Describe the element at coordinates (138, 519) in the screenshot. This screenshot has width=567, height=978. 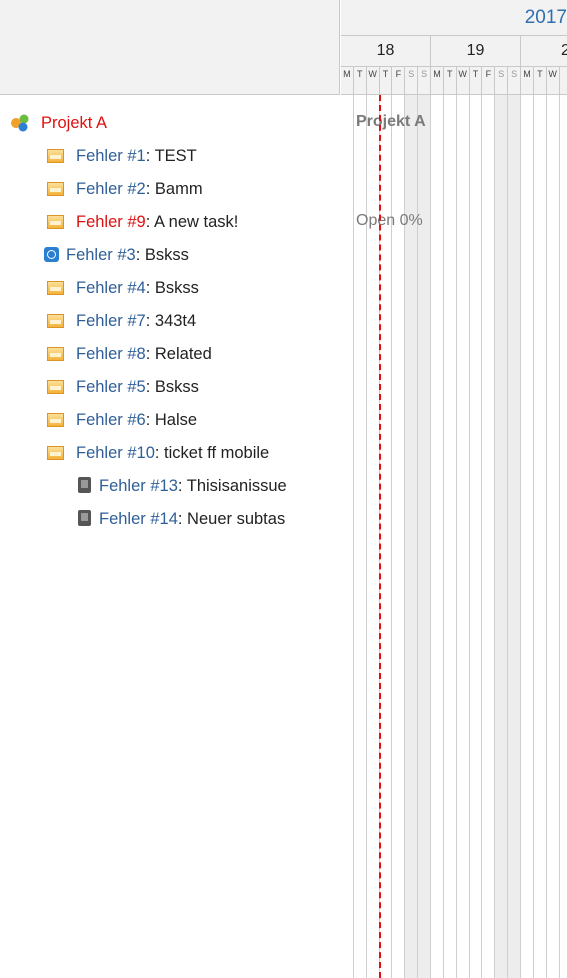
I see `issue-link: Fehler #14` at that location.